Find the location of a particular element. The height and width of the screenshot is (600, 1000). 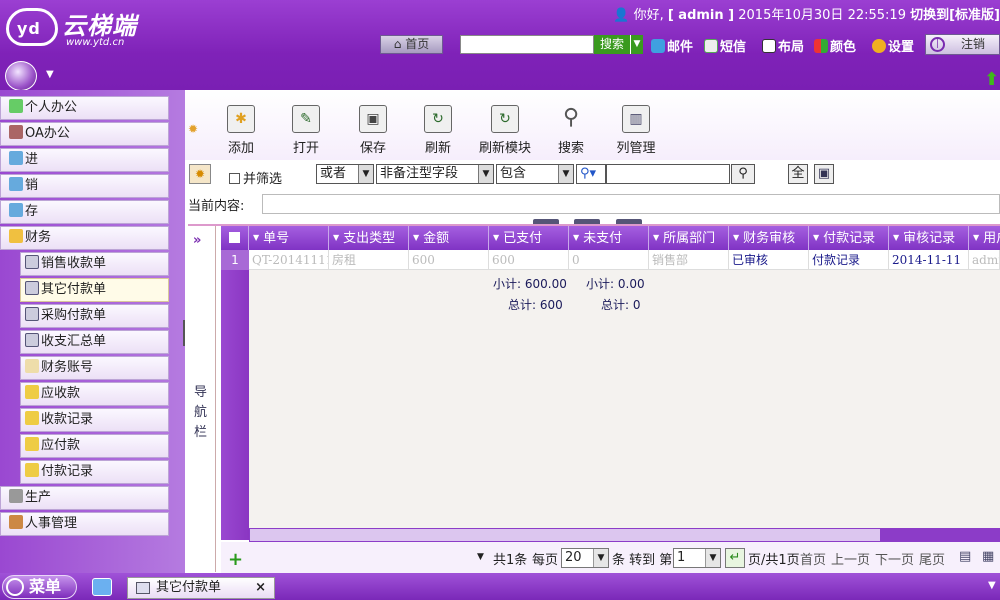

scrollbar-thumb is located at coordinates (565, 535).